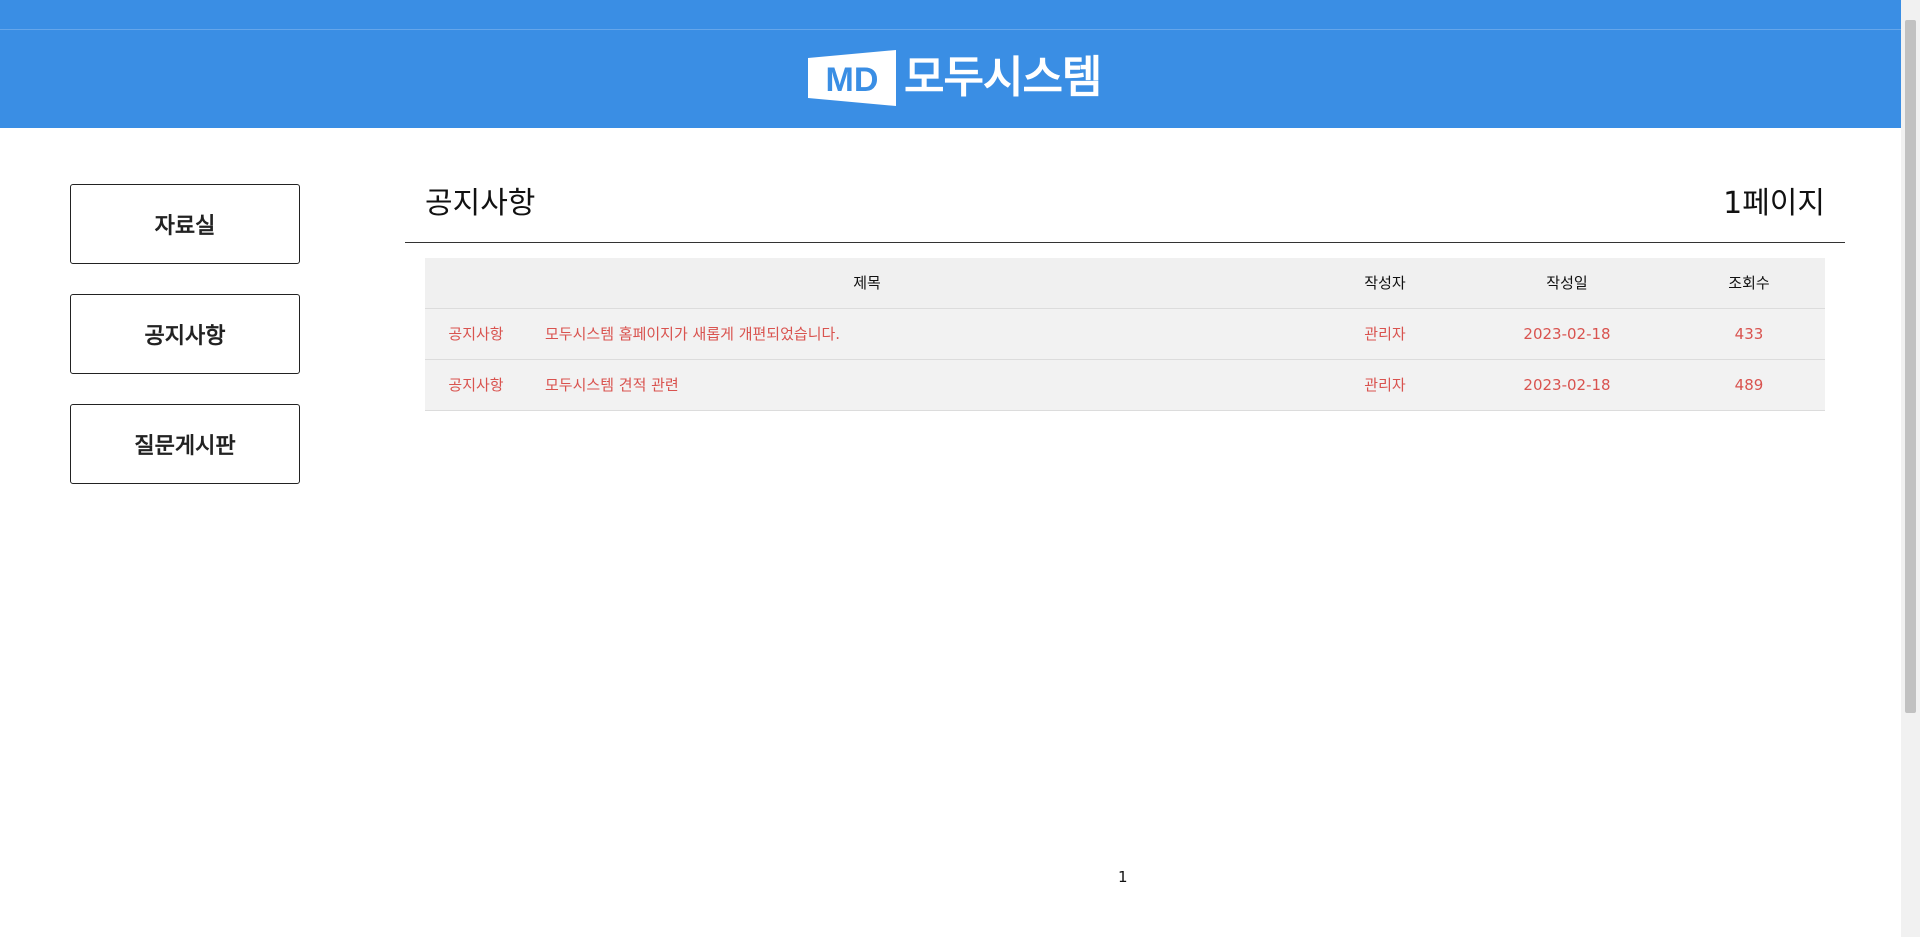 Image resolution: width=1920 pixels, height=937 pixels. What do you see at coordinates (918, 384) in the screenshot?
I see `post-subject-link: 모두시스템 견적 관련` at bounding box center [918, 384].